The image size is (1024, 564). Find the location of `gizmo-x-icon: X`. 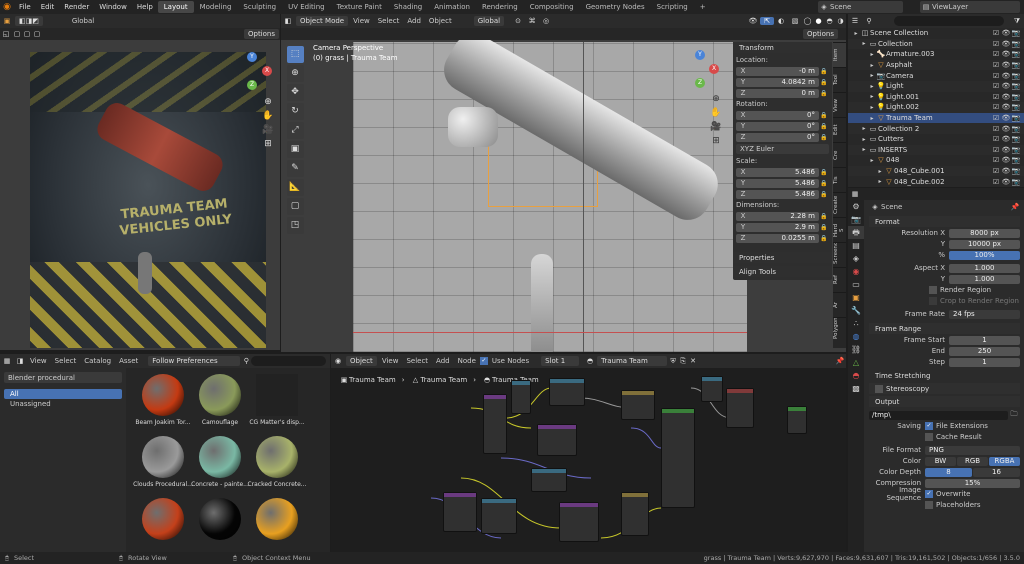

gizmo-x-icon: X is located at coordinates (267, 71).